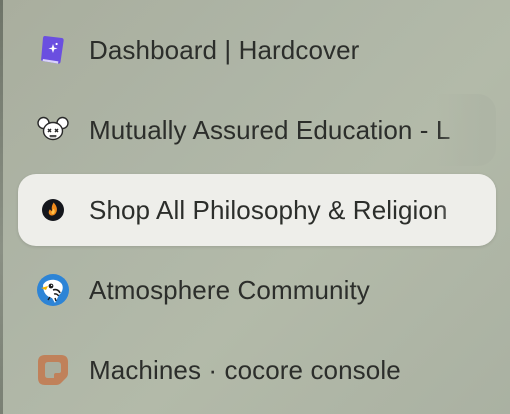 The width and height of the screenshot is (510, 414). What do you see at coordinates (270, 129) in the screenshot?
I see `tab-title: Mutually Assured Education - L` at bounding box center [270, 129].